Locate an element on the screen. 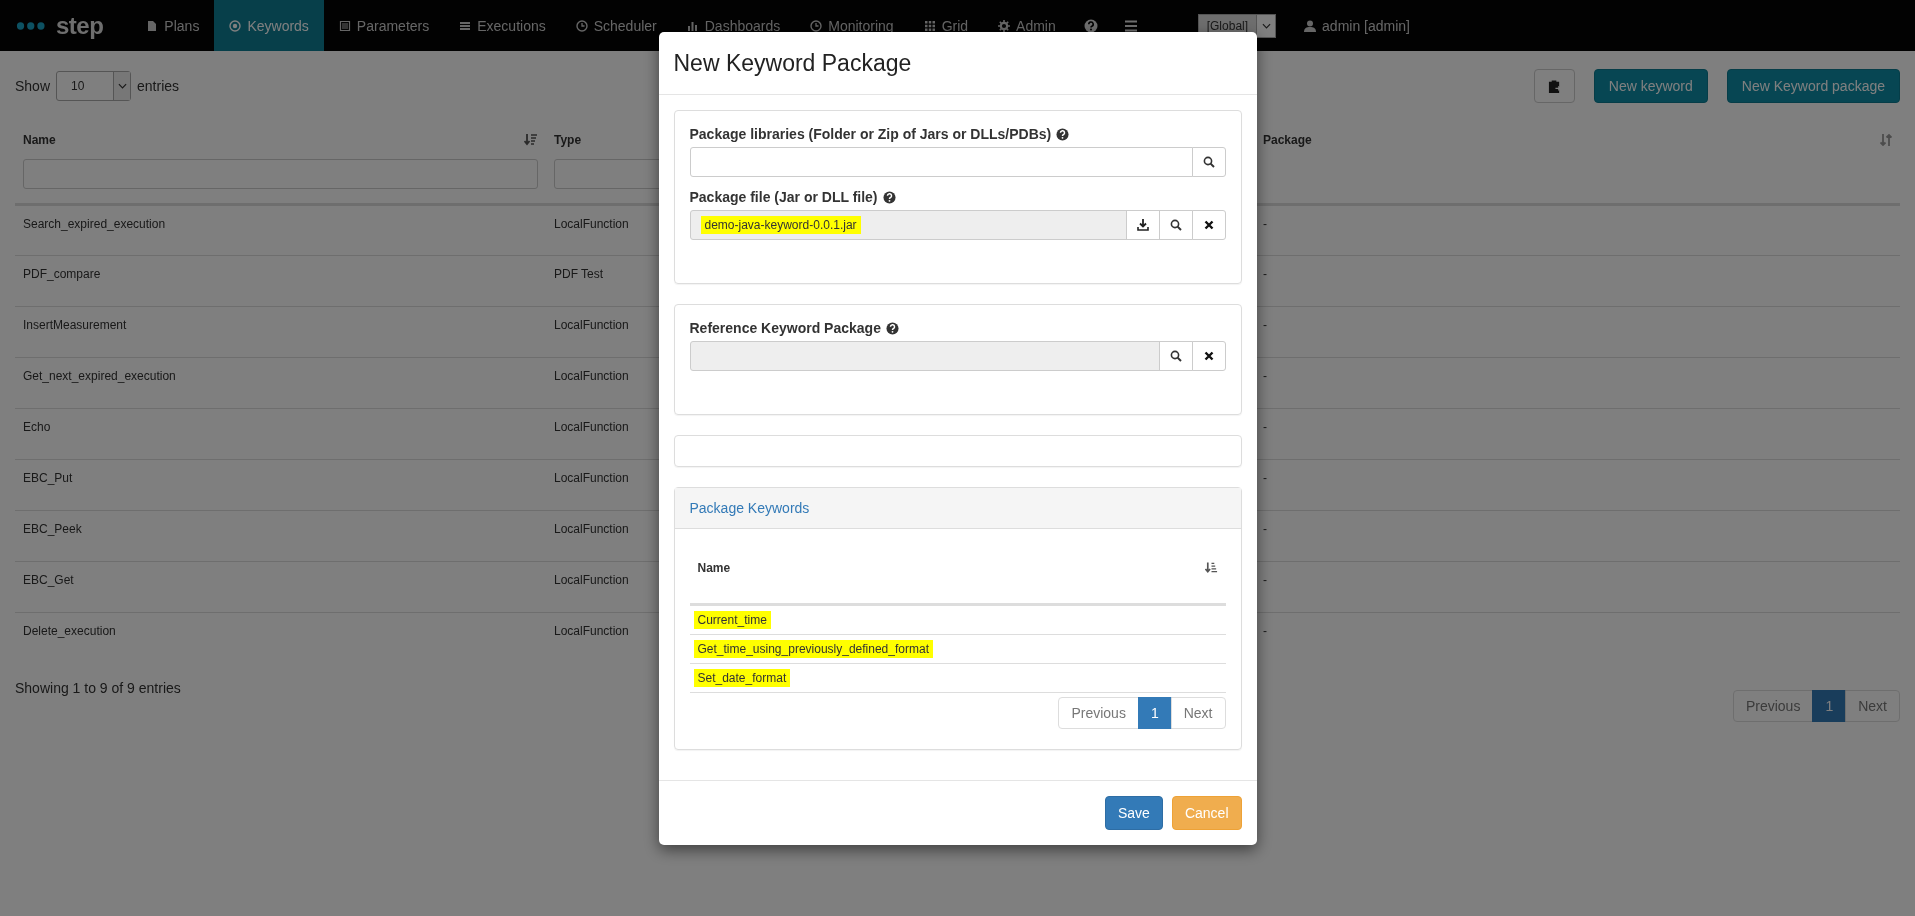 The height and width of the screenshot is (916, 1915). user-icon is located at coordinates (1310, 25).